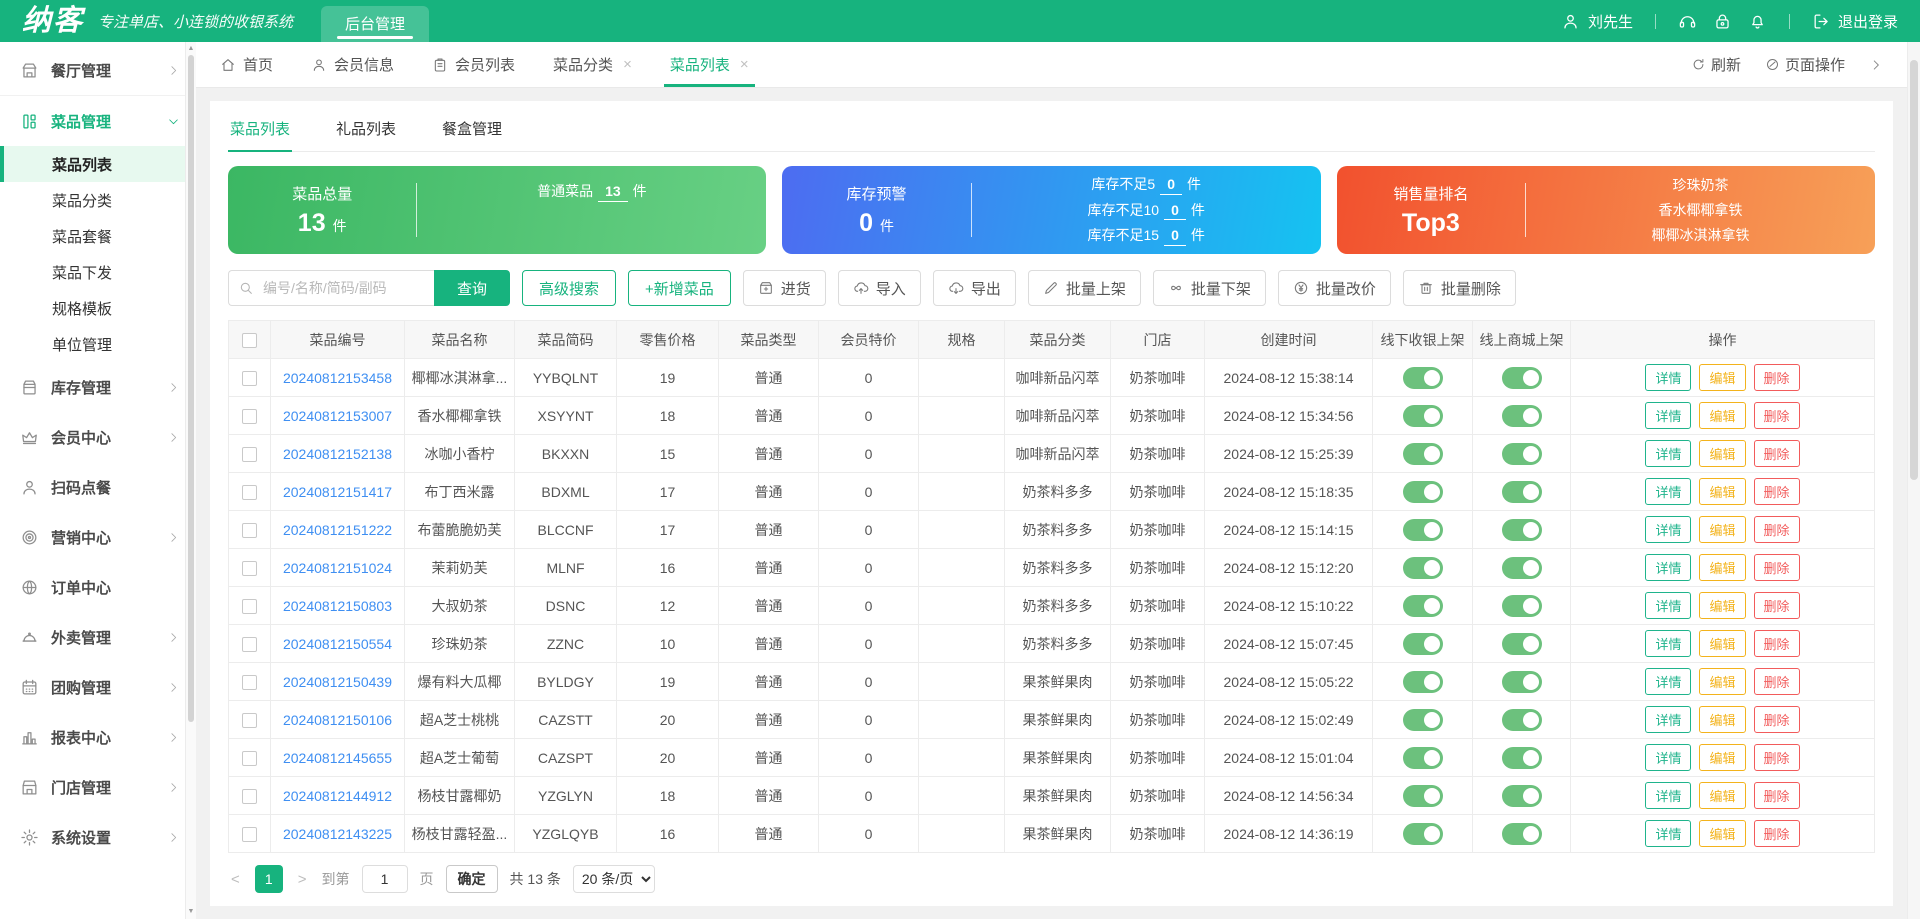 Image resolution: width=1920 pixels, height=919 pixels. I want to click on dish-id-link: 20240812150803, so click(337, 606).